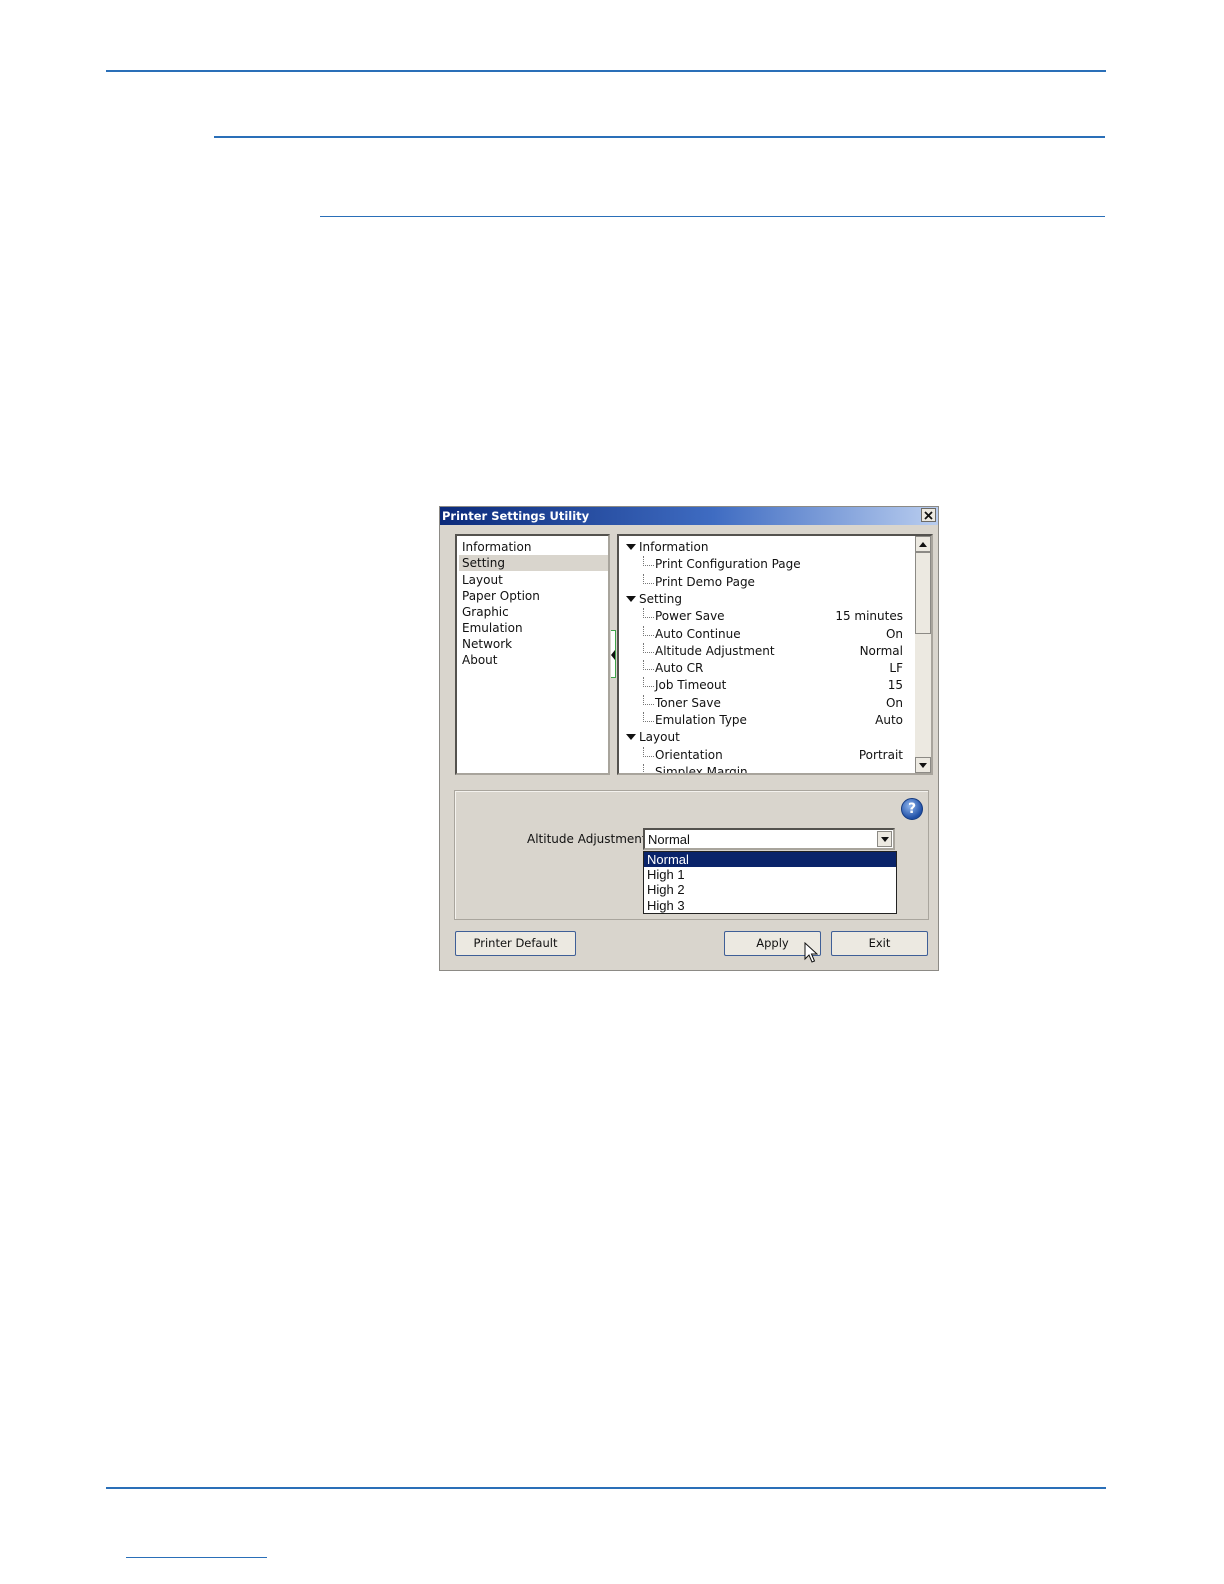 The width and height of the screenshot is (1224, 1584). What do you see at coordinates (715, 650) in the screenshot?
I see `tree-label: Altitude Adjustment` at bounding box center [715, 650].